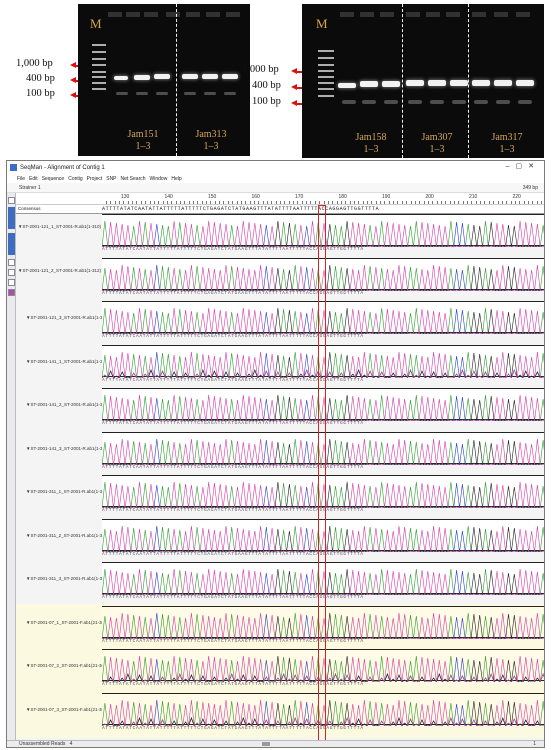  What do you see at coordinates (34, 63) in the screenshot?
I see `bp-label-1000: 1,000 bp` at bounding box center [34, 63].